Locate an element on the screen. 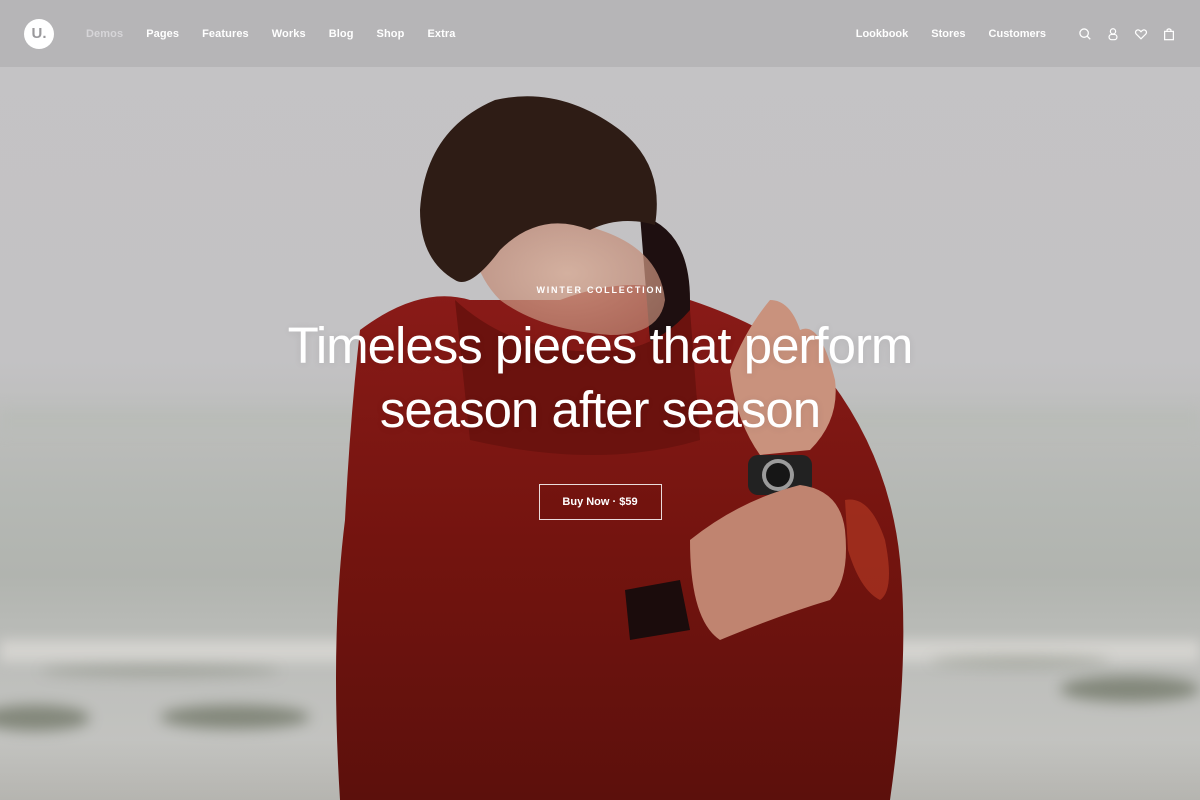  logo: U. is located at coordinates (39, 33).